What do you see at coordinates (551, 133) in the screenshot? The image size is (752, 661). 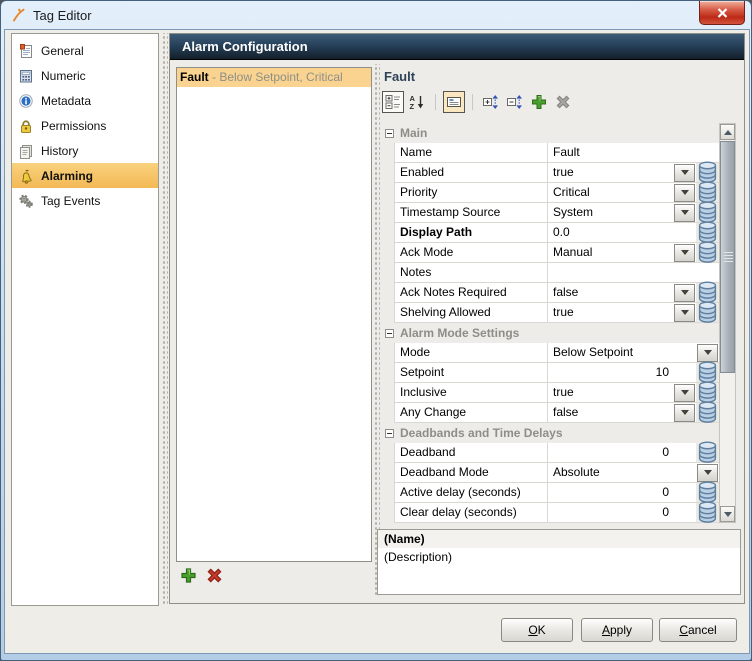 I see `section-header-main: Main` at bounding box center [551, 133].